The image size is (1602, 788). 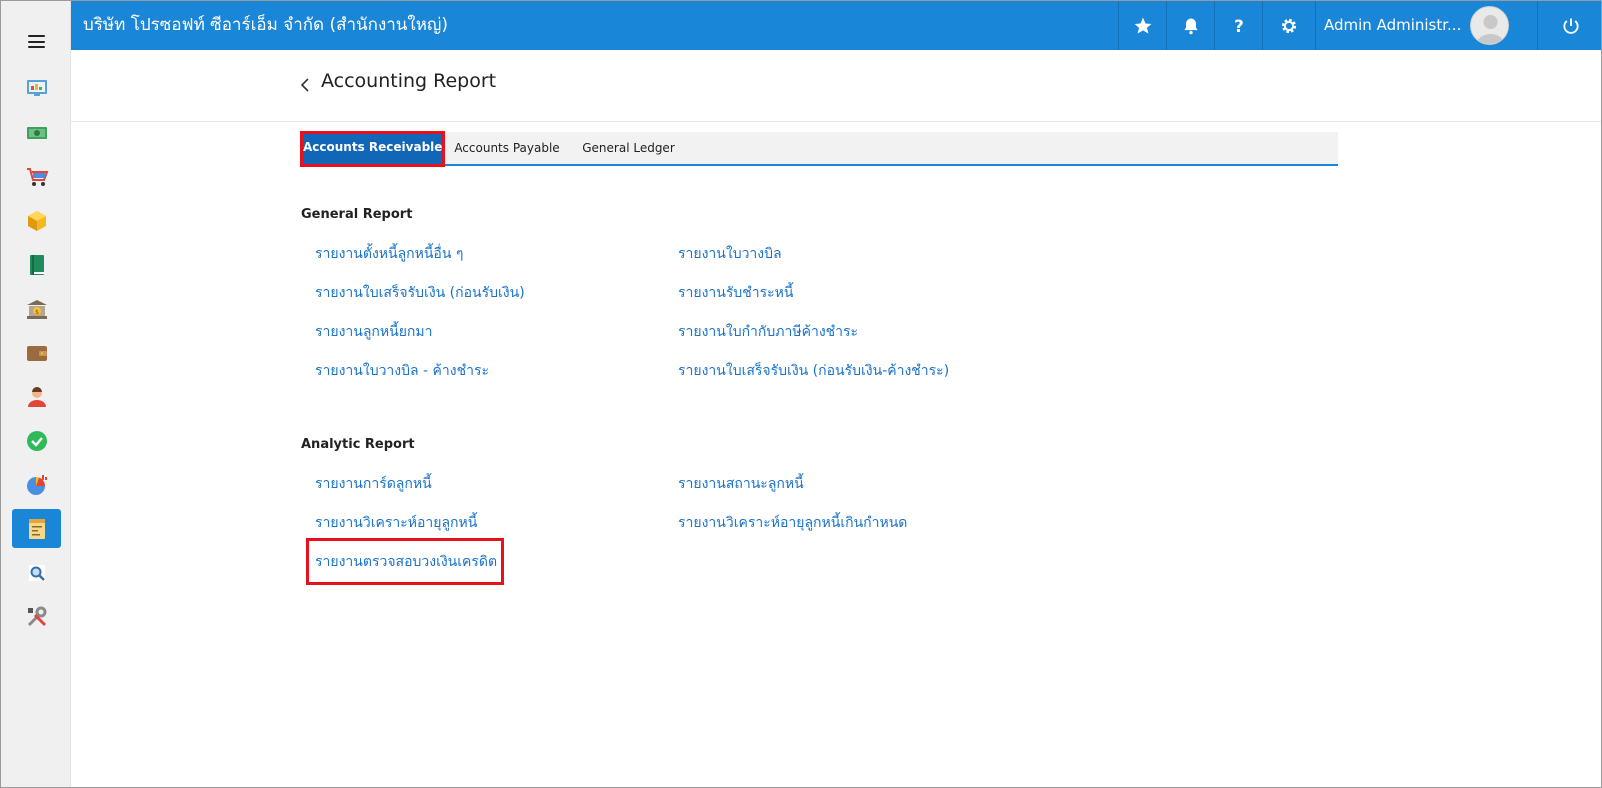 I want to click on report-link: รายงานลูกหนี้ยกมา, so click(x=373, y=332).